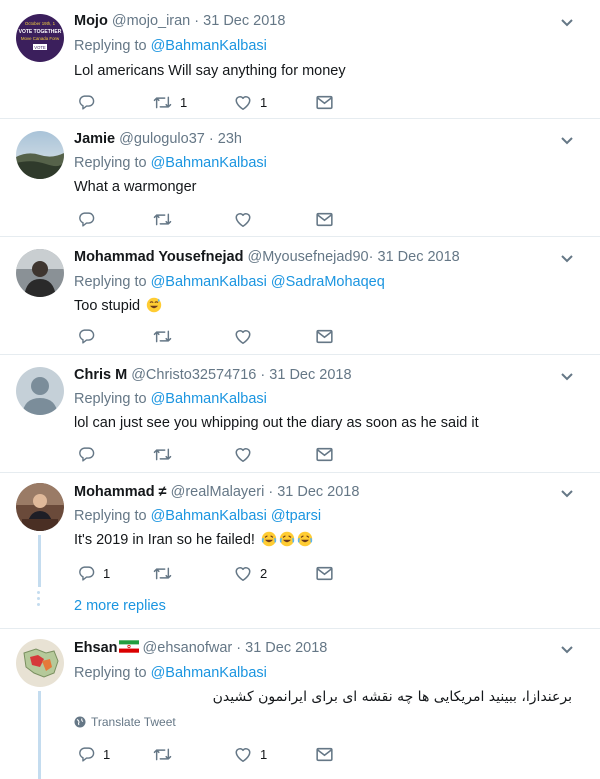  What do you see at coordinates (125, 722) in the screenshot?
I see `translate-tweet-button: Translate Tweet` at bounding box center [125, 722].